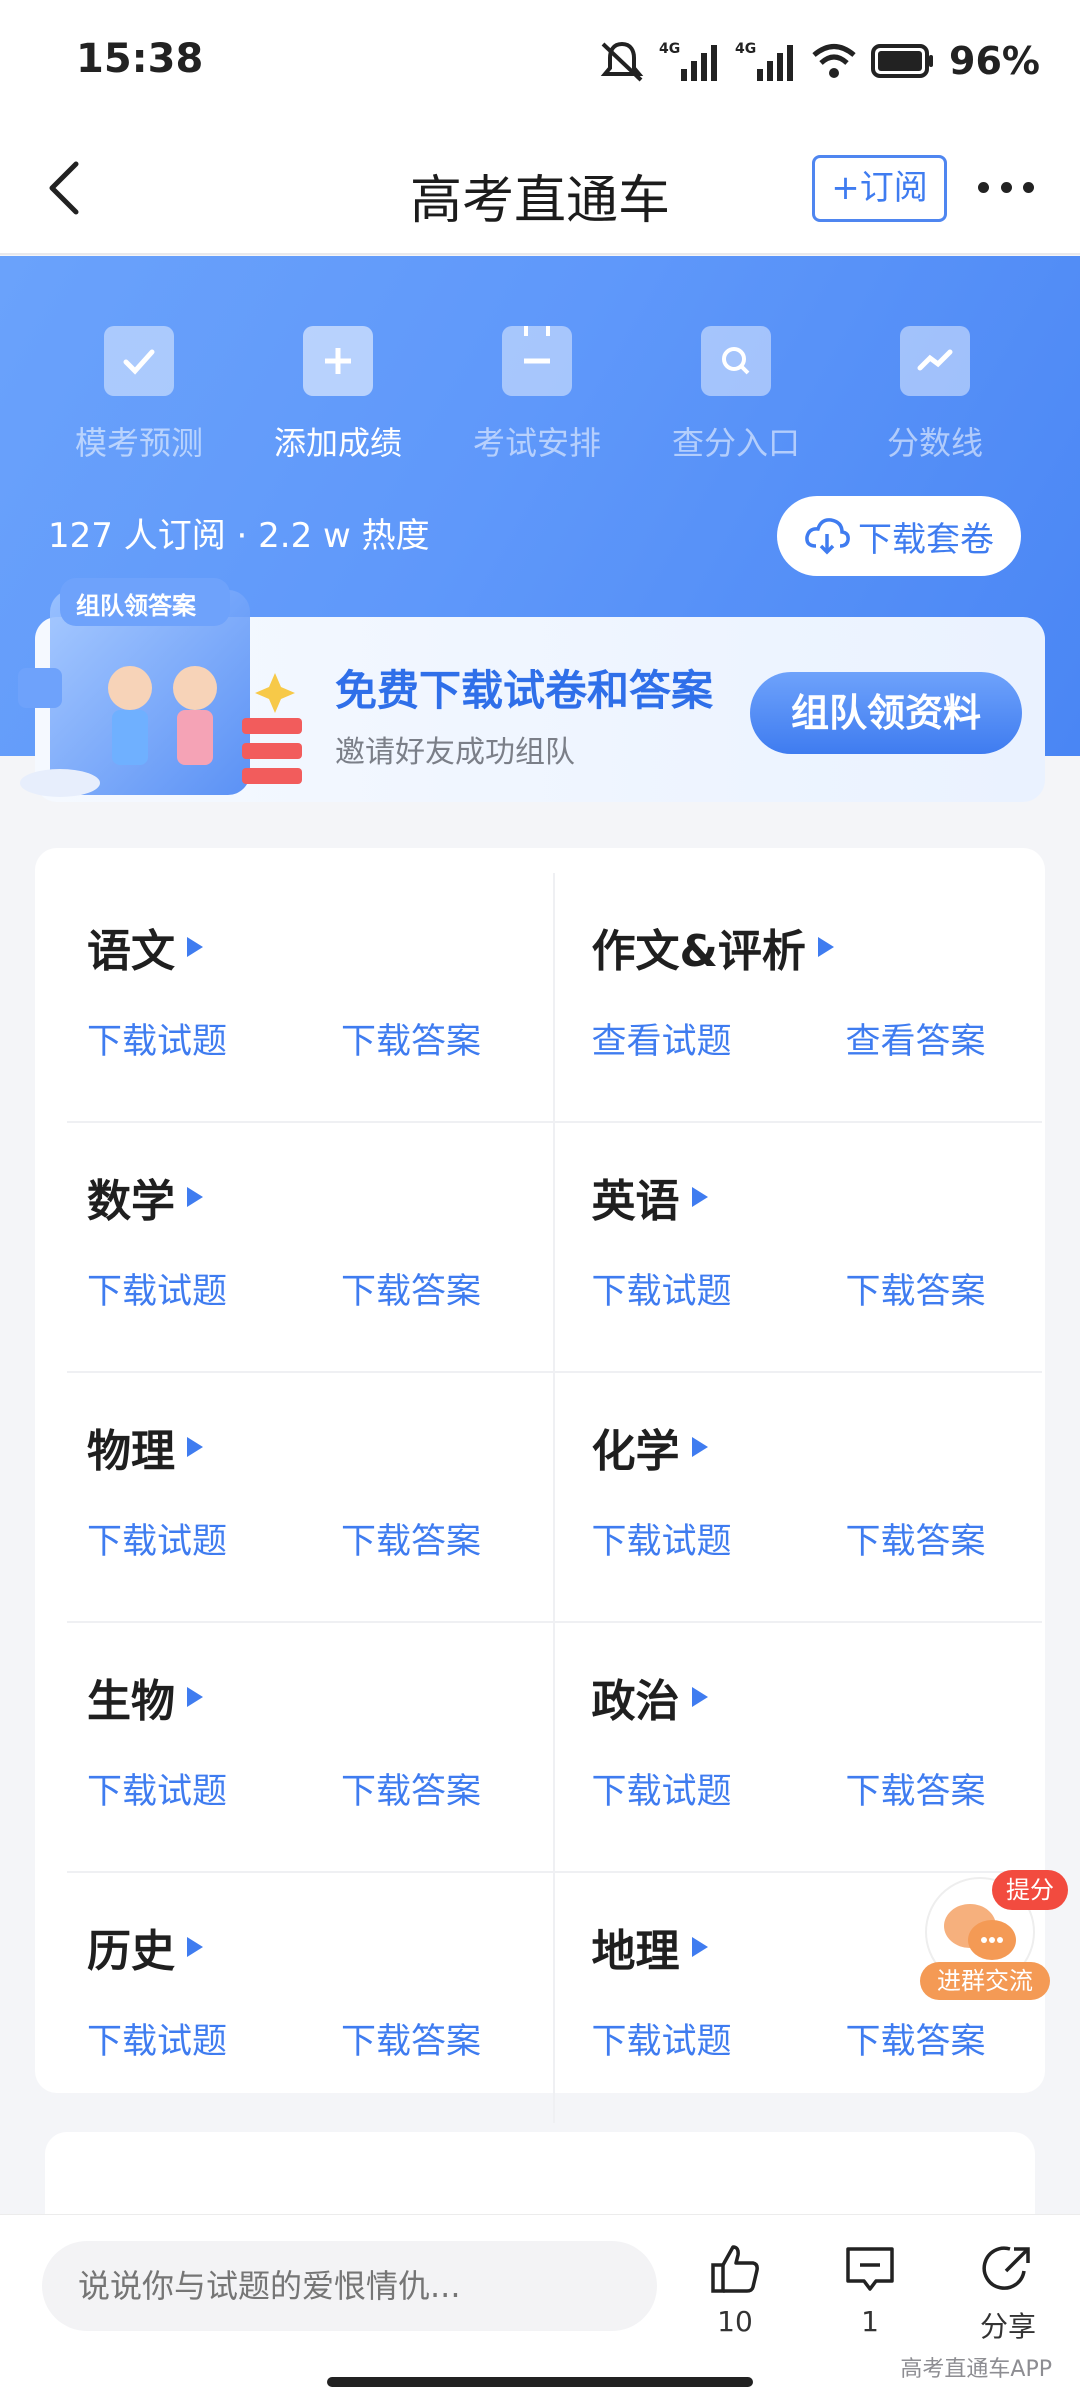 The height and width of the screenshot is (2400, 1080). Describe the element at coordinates (160, 687) in the screenshot. I see `team-illustration: 组队领答案` at that location.